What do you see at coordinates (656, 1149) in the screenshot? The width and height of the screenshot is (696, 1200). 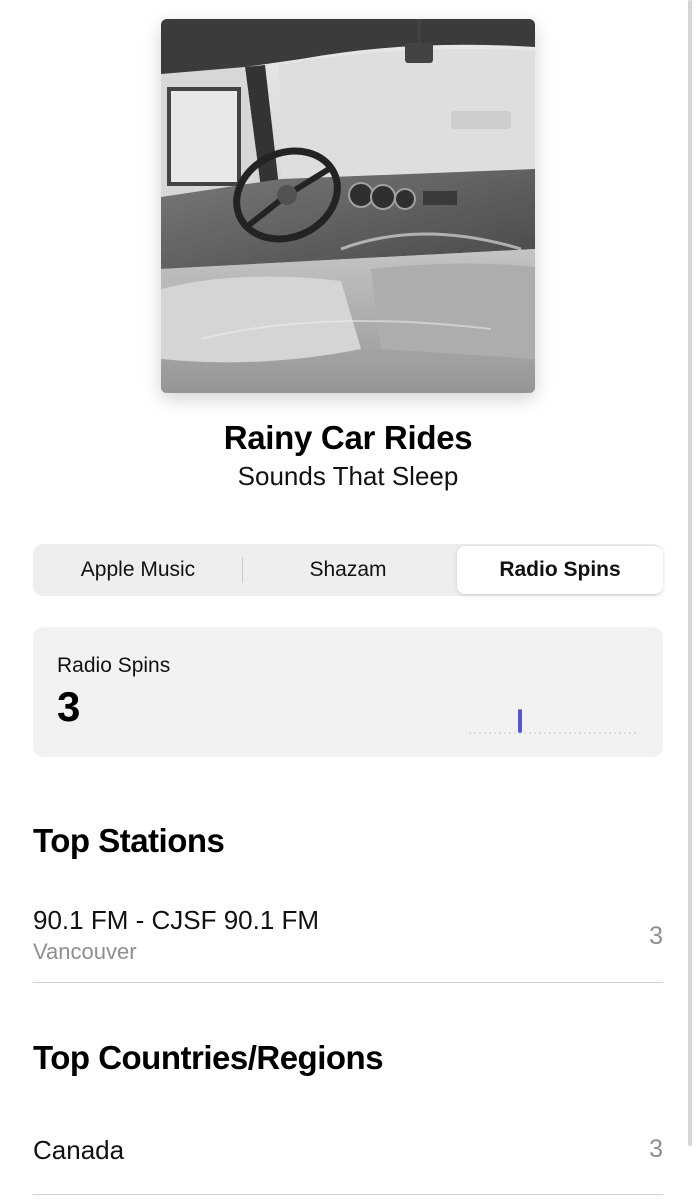 I see `region-spin-count: 3` at bounding box center [656, 1149].